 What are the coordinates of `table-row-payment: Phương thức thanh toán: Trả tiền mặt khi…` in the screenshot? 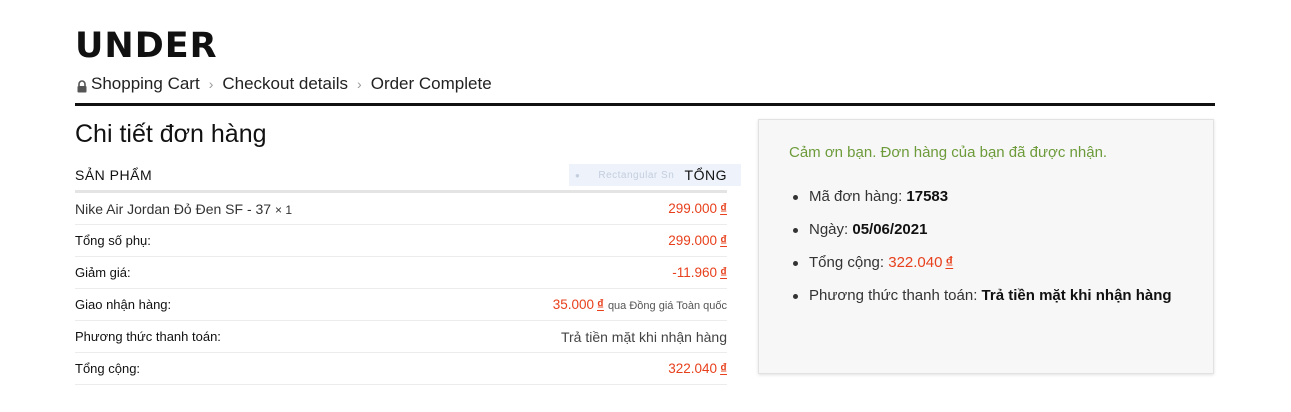 It's located at (401, 337).